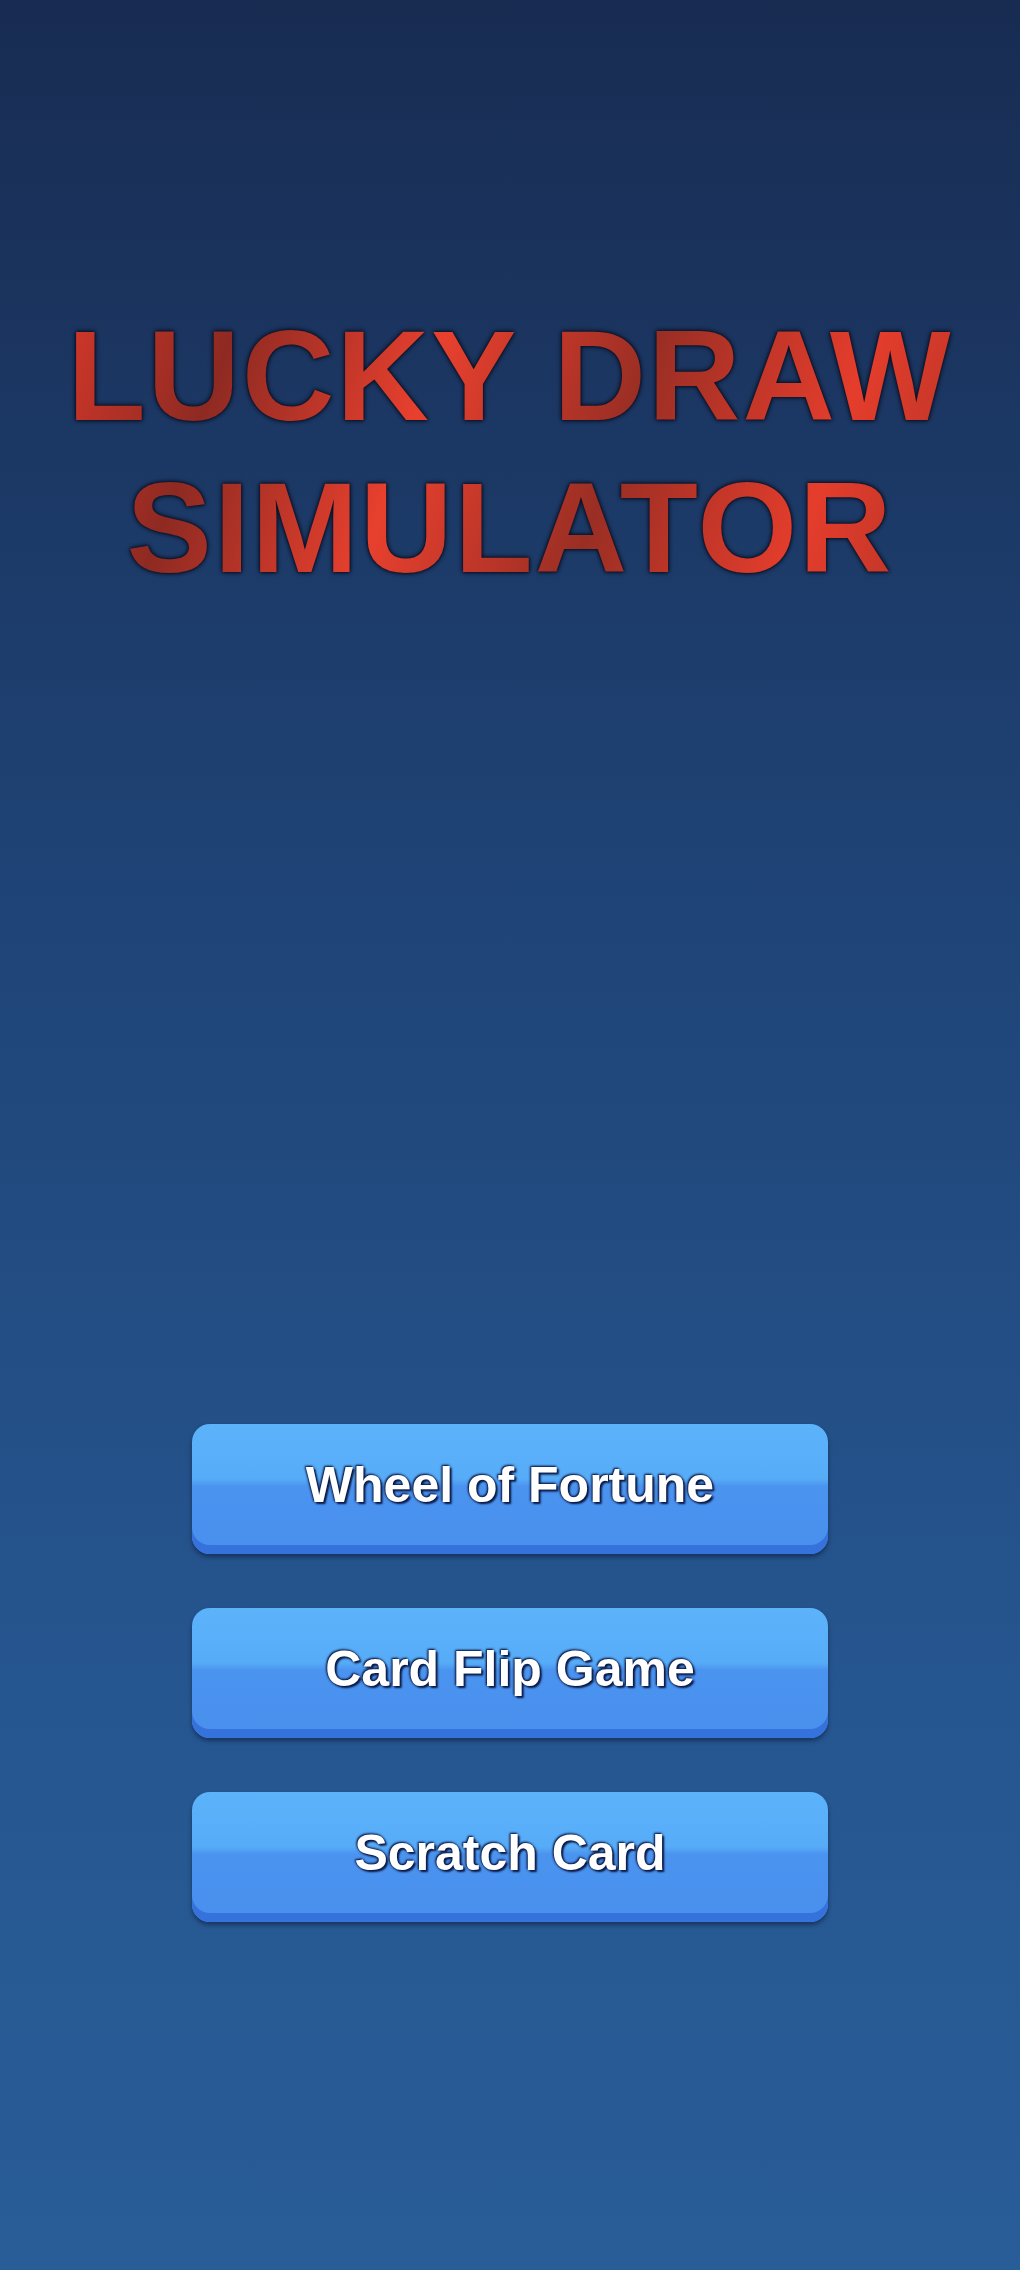 This screenshot has width=1020, height=2270. What do you see at coordinates (510, 1857) in the screenshot?
I see `menu-button: Scratch Card` at bounding box center [510, 1857].